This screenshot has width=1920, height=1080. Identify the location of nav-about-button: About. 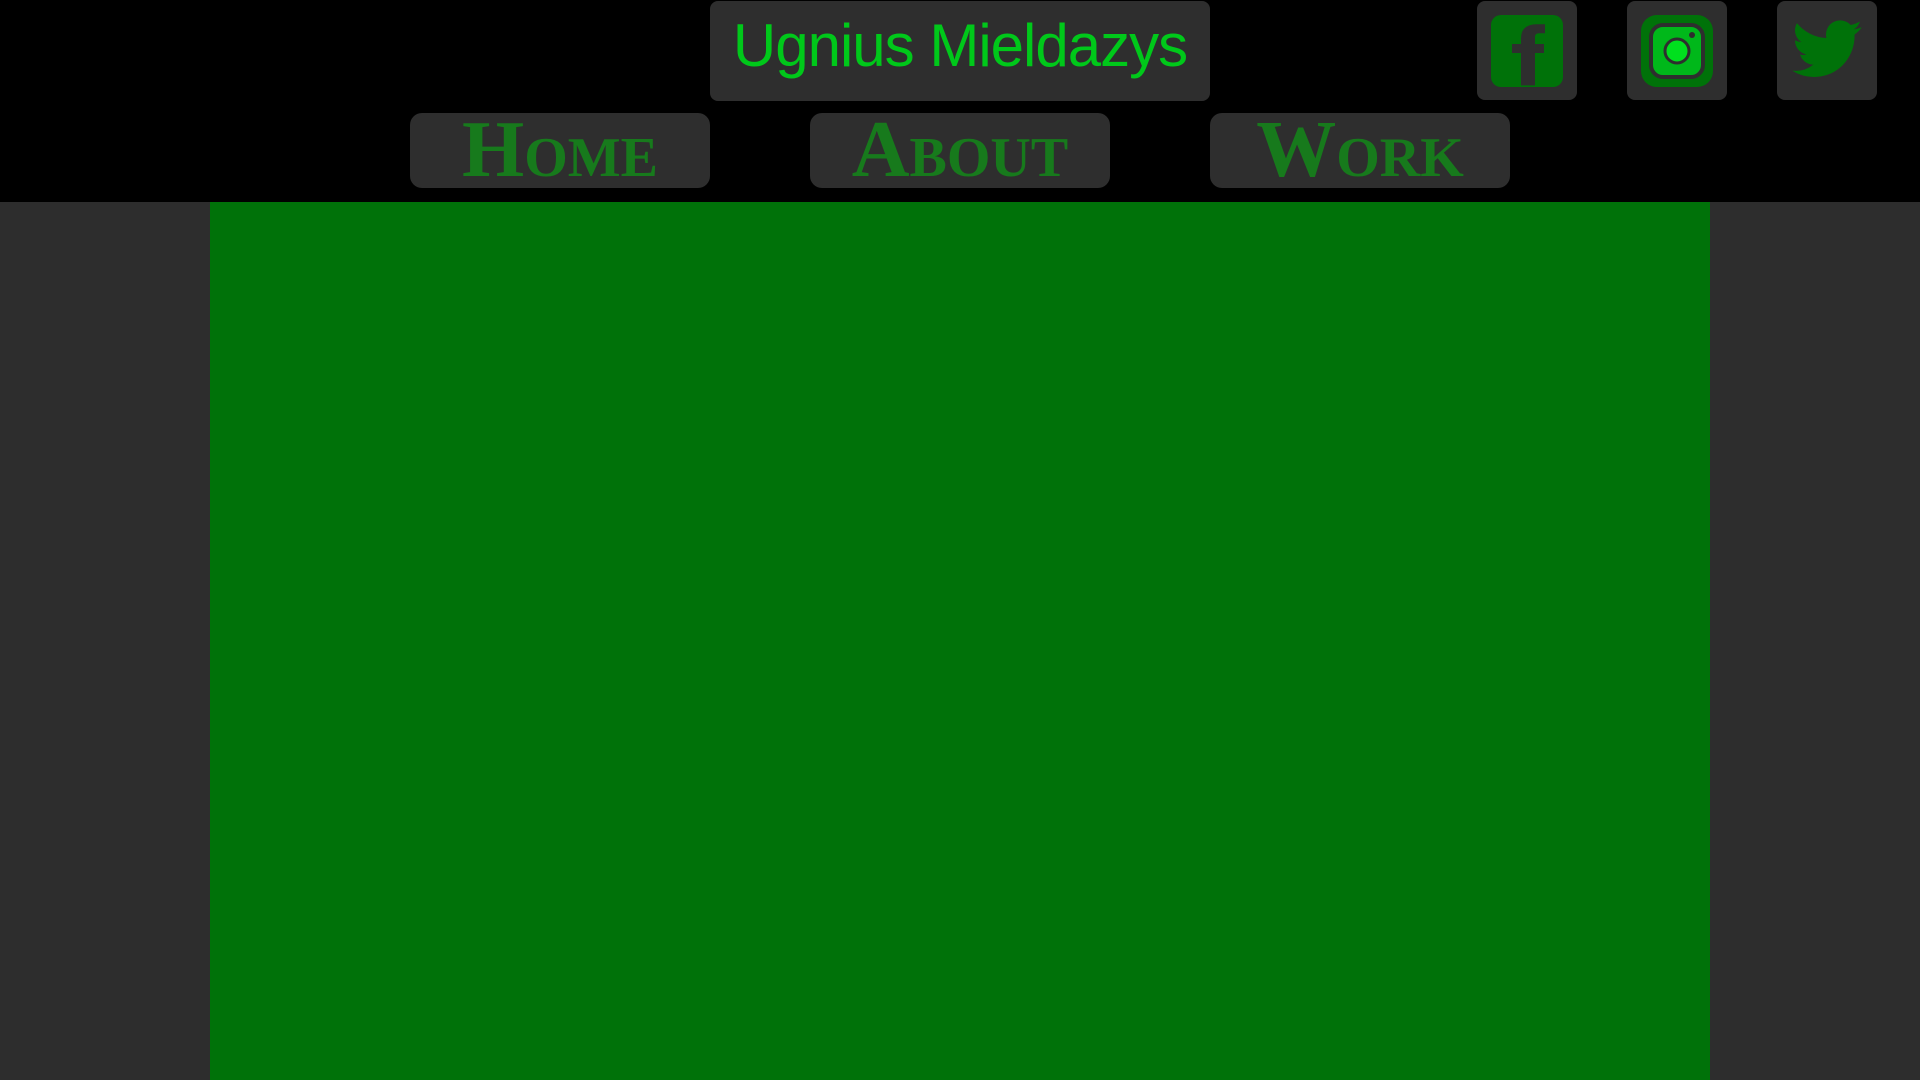
(960, 150).